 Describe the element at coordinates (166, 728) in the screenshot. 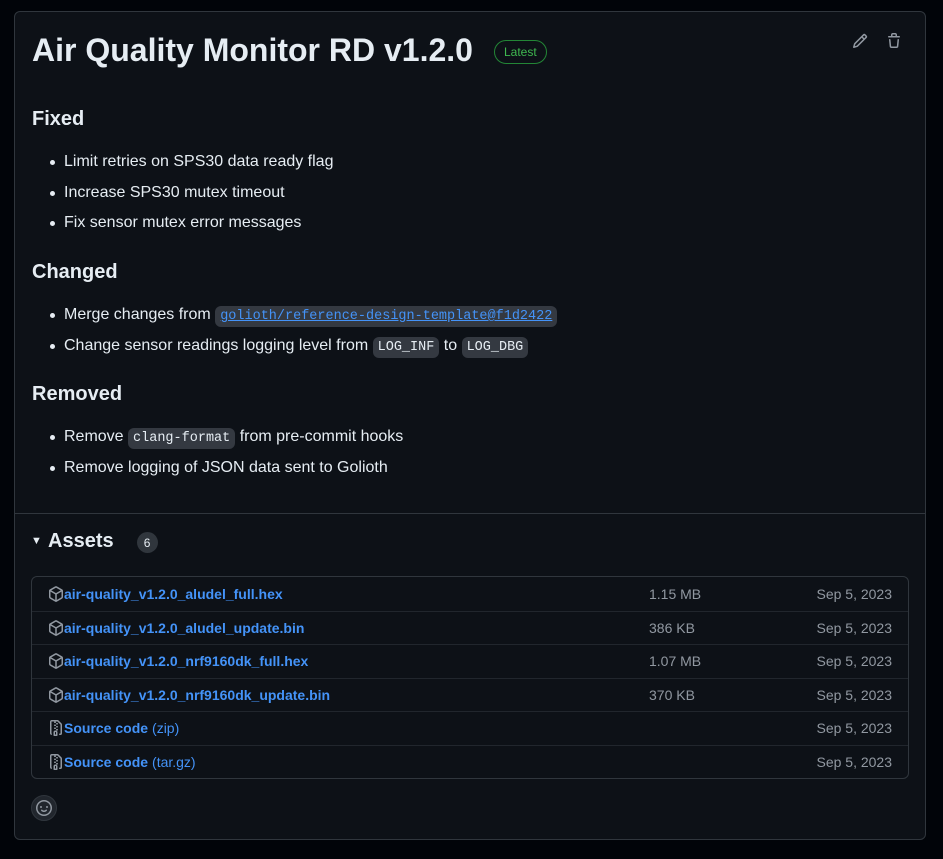

I see `asset-ext: (zip)` at that location.